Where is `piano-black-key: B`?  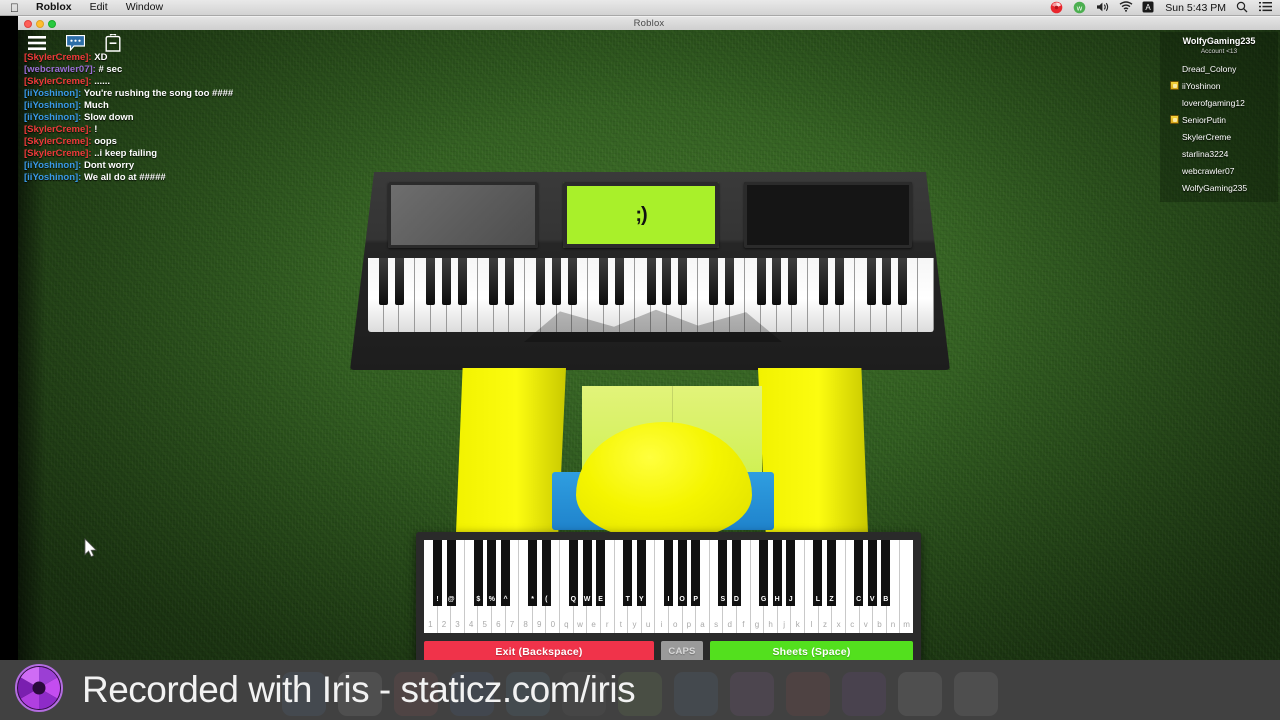
piano-black-key: B is located at coordinates (886, 573).